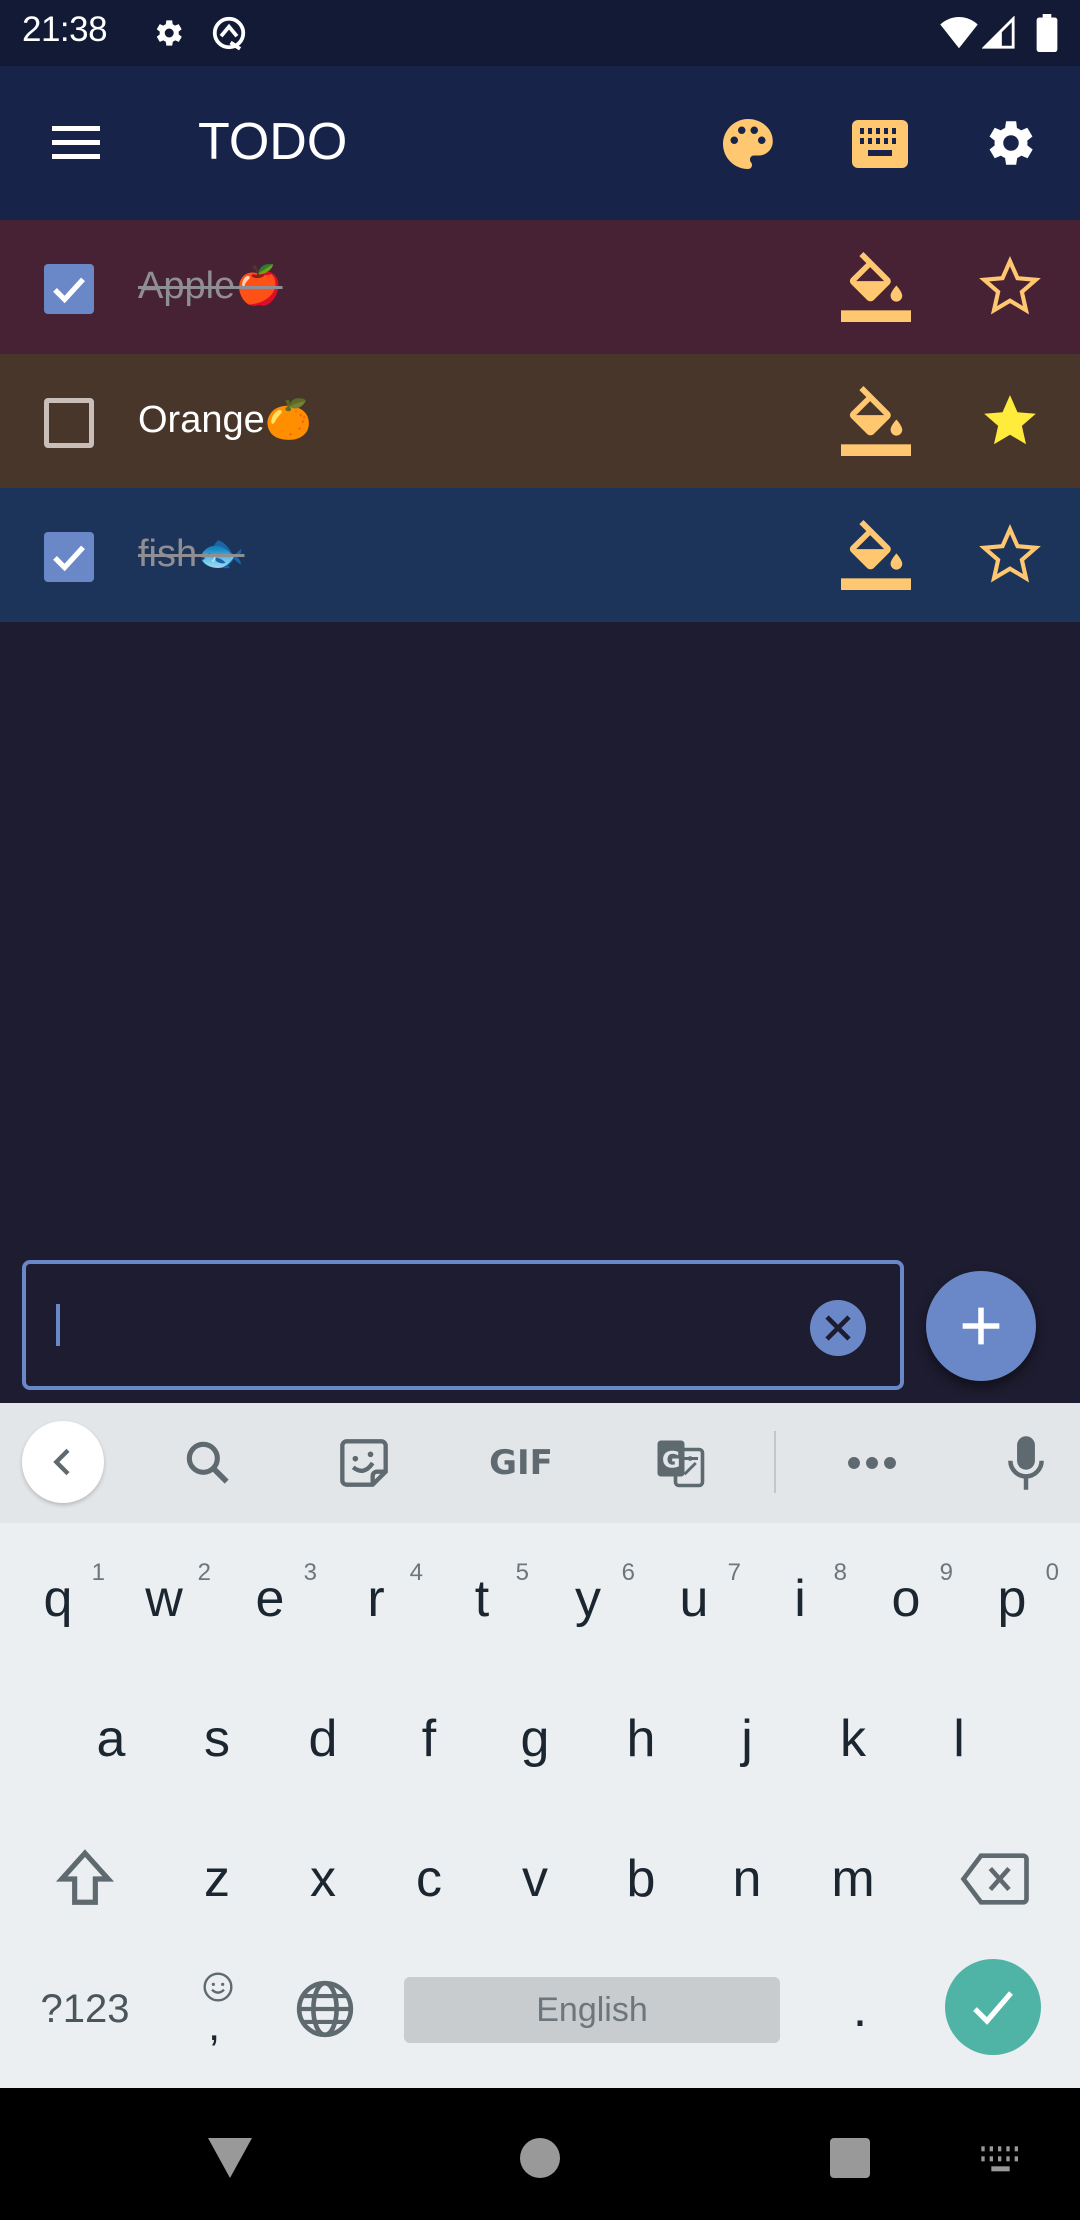  Describe the element at coordinates (204, 1572) in the screenshot. I see `key-hint-number: 2` at that location.